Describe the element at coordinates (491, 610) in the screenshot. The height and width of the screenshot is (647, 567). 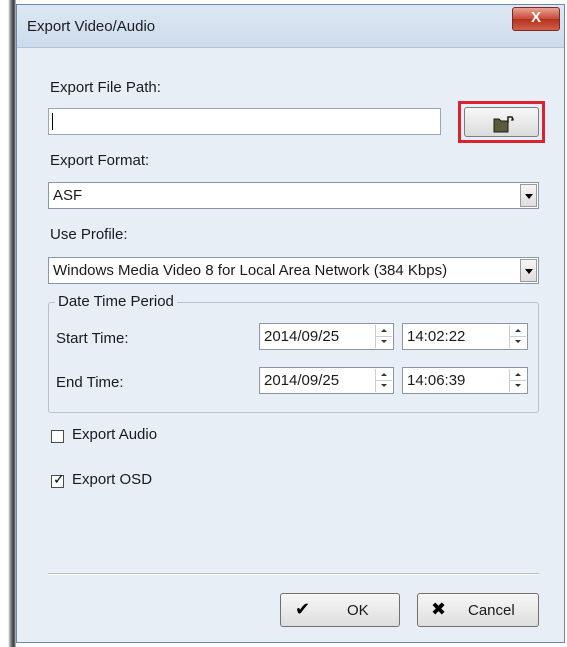
I see `cancel-button-label: Cancel` at that location.